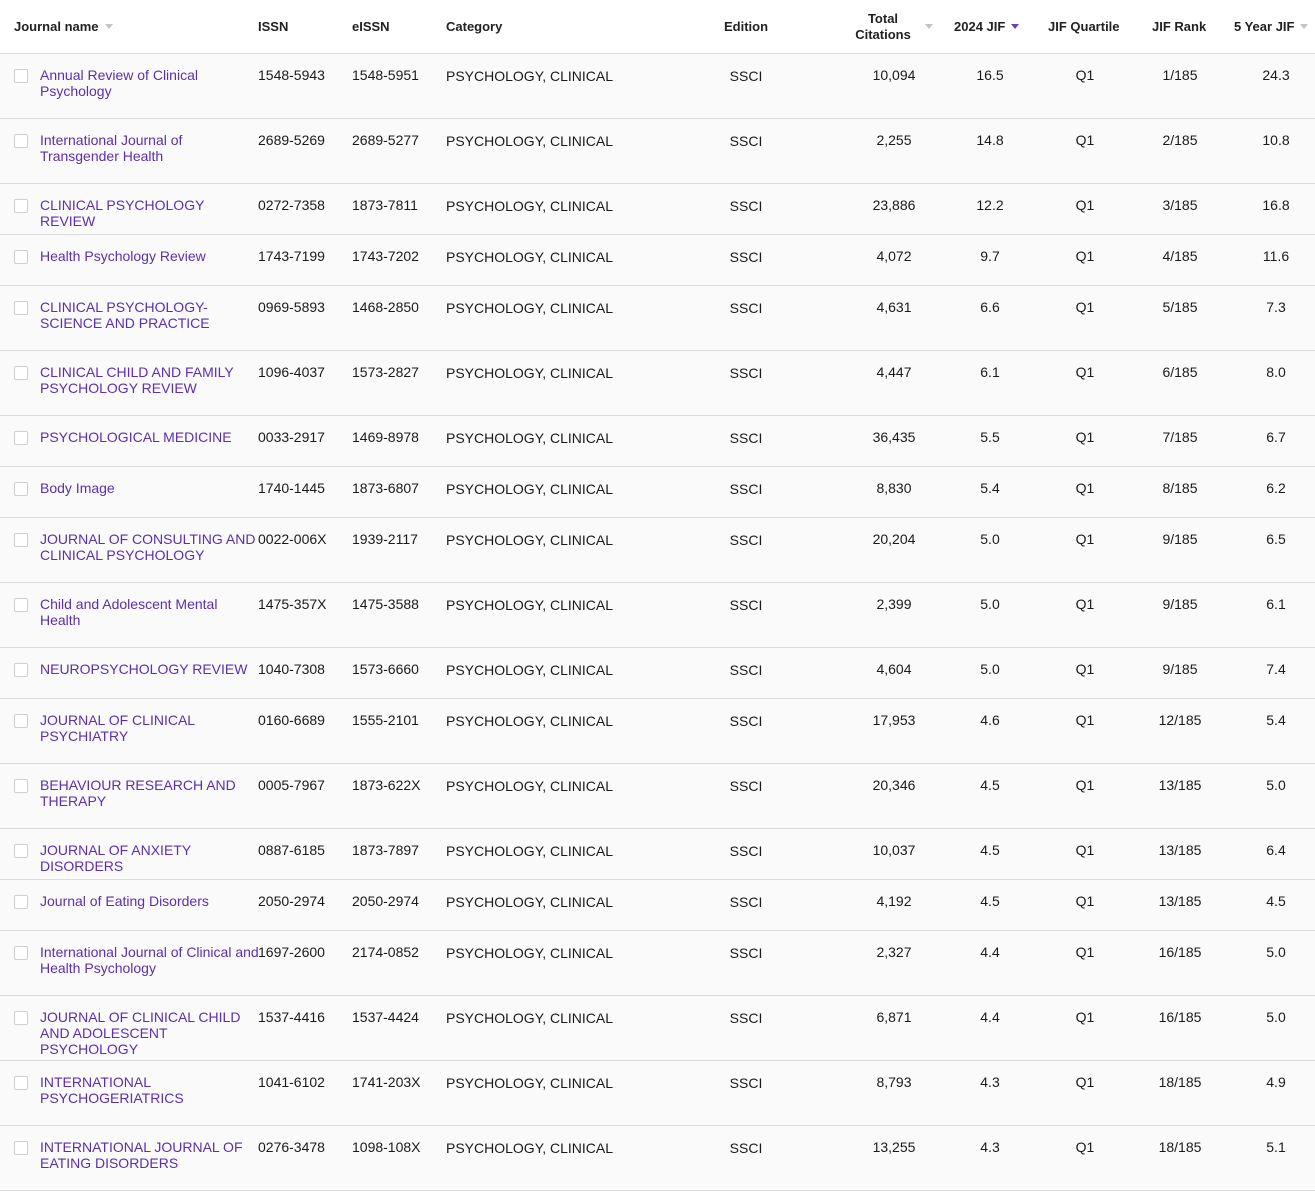 The width and height of the screenshot is (1315, 1191). What do you see at coordinates (385, 75) in the screenshot?
I see `eissn-value: 1548-5951` at bounding box center [385, 75].